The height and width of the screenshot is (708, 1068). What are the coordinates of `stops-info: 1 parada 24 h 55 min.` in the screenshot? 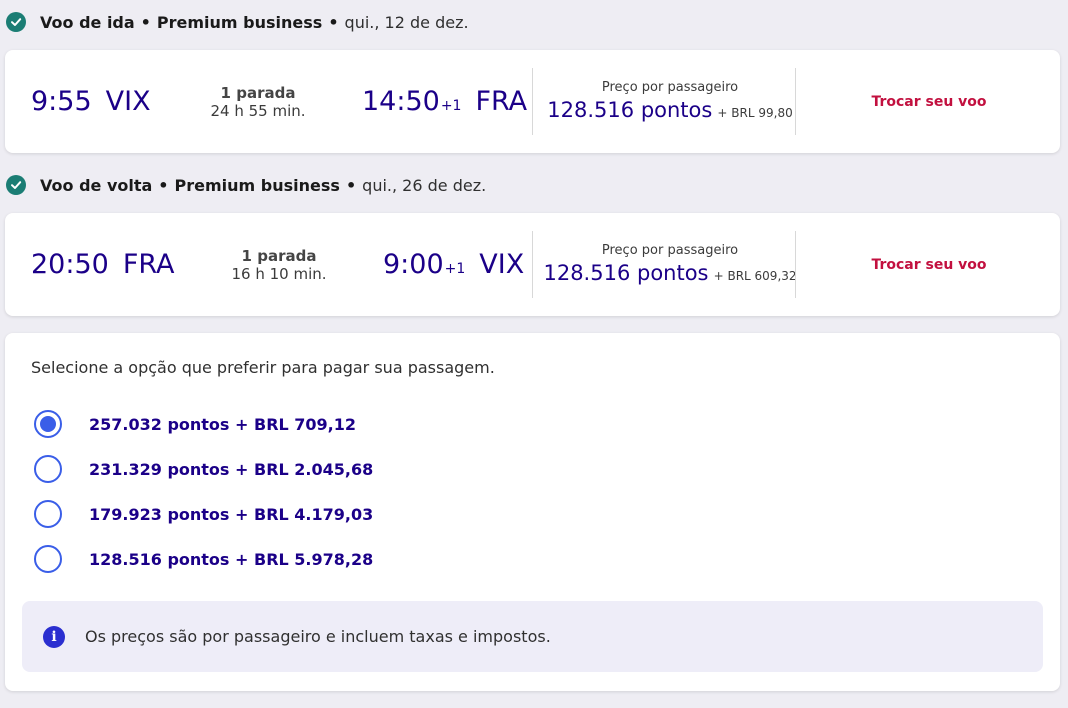 It's located at (258, 101).